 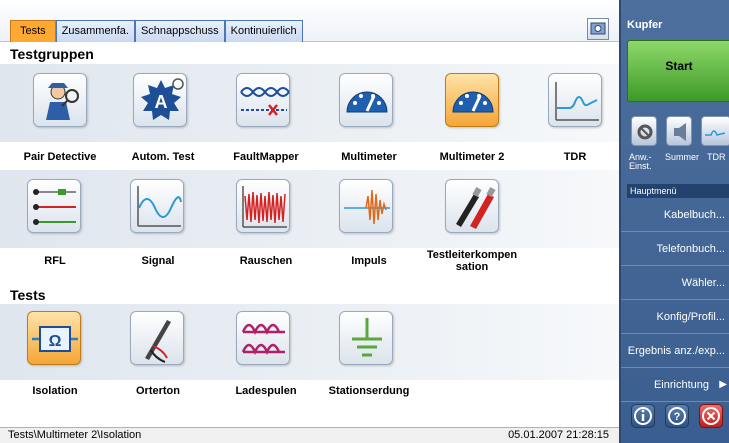 I want to click on group-impuls: Impuls, so click(x=369, y=229).